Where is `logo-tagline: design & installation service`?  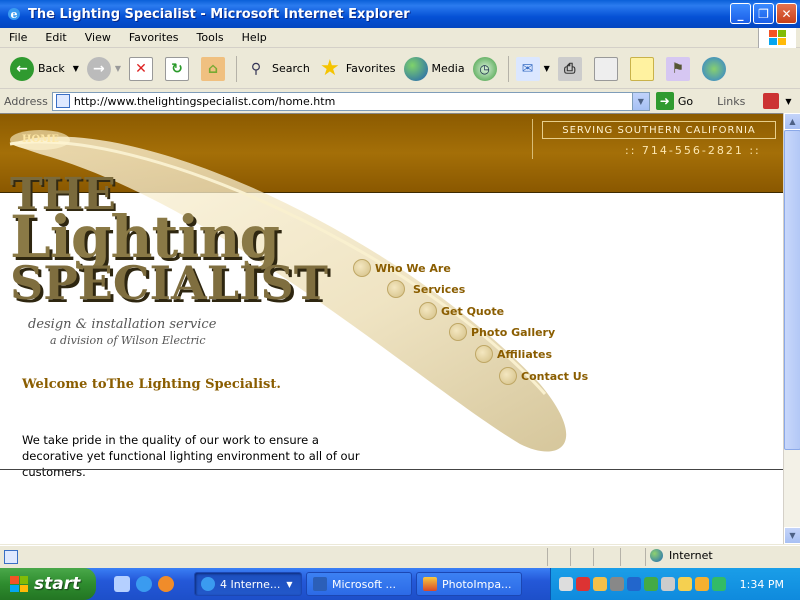
logo-tagline: design & installation service is located at coordinates (122, 324).